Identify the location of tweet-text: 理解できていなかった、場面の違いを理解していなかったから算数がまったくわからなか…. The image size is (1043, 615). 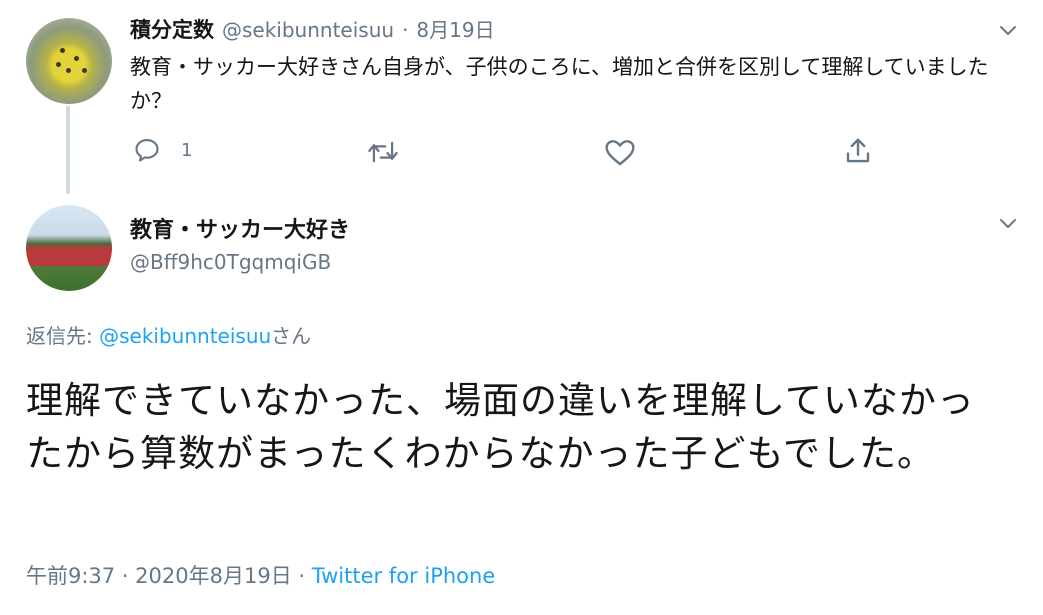
(500, 427).